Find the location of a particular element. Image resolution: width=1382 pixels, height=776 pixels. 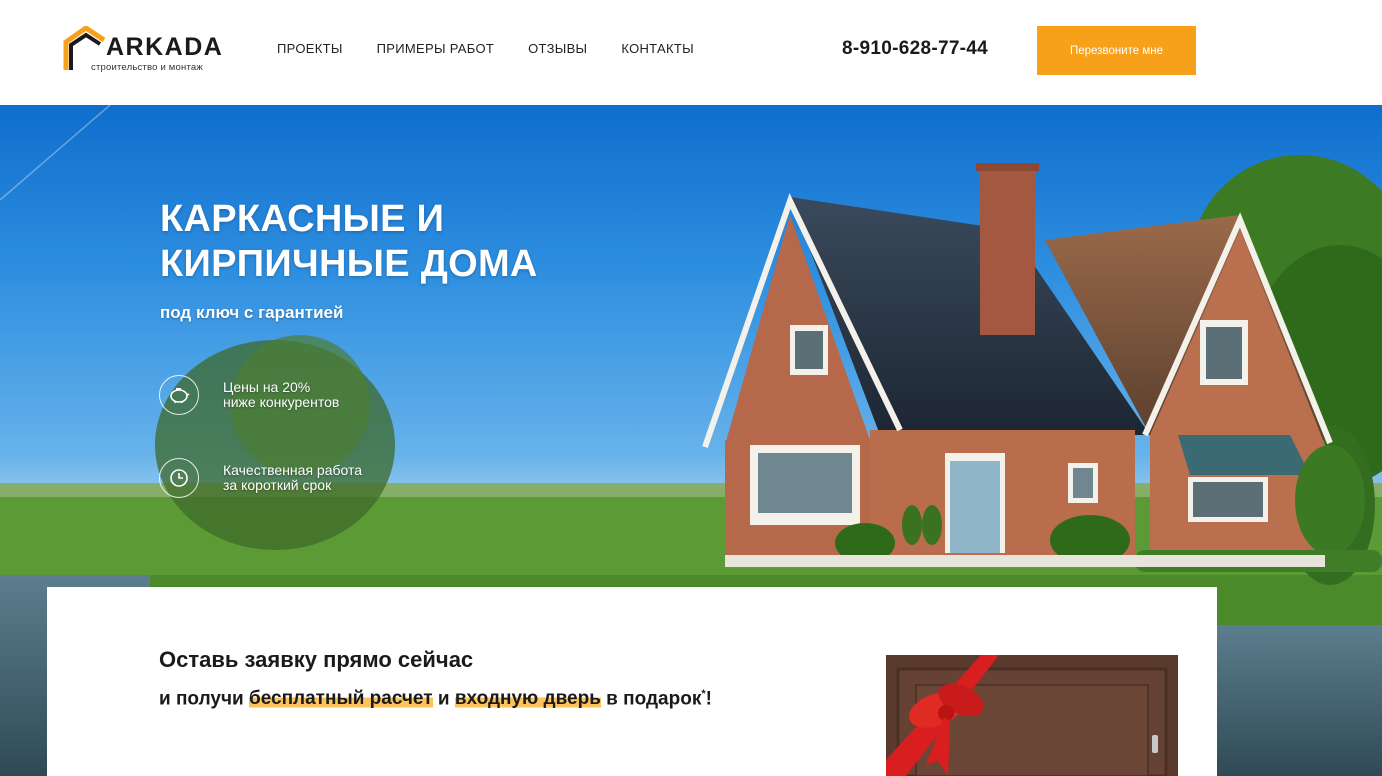

offer-exclamation: ! is located at coordinates (708, 699).